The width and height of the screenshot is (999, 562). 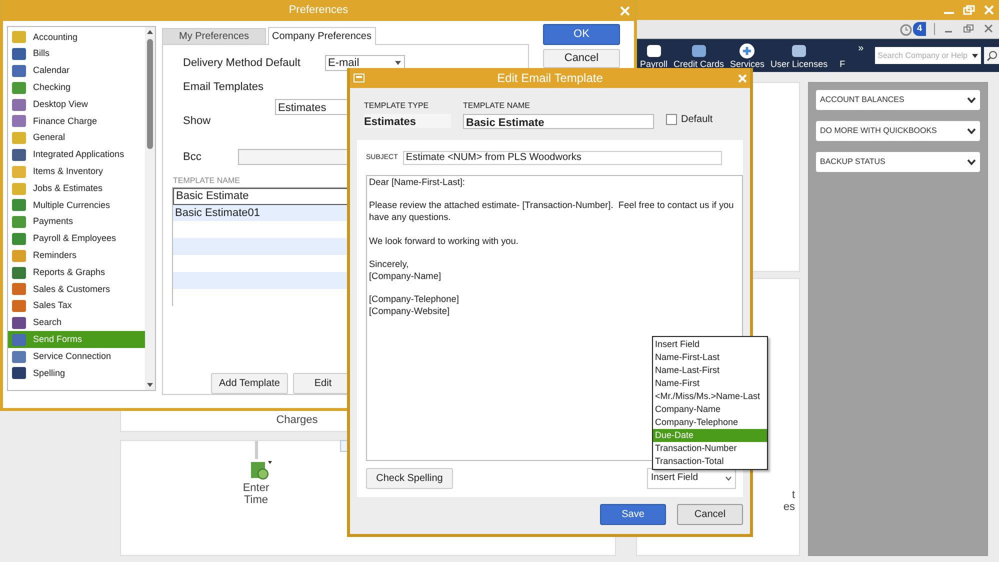 I want to click on timesheet-icon, so click(x=260, y=470).